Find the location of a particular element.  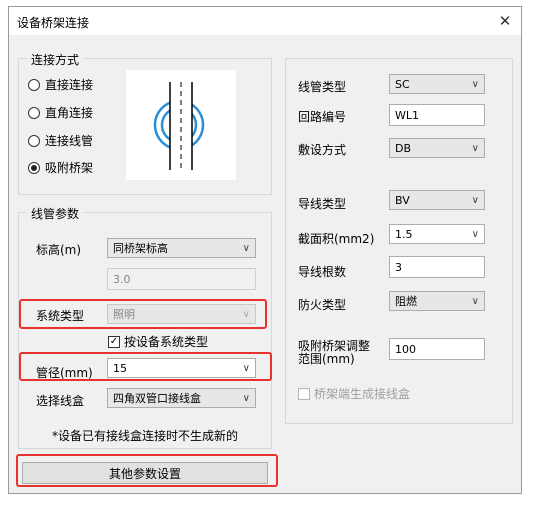

radio-right-angle-button is located at coordinates (34, 112).